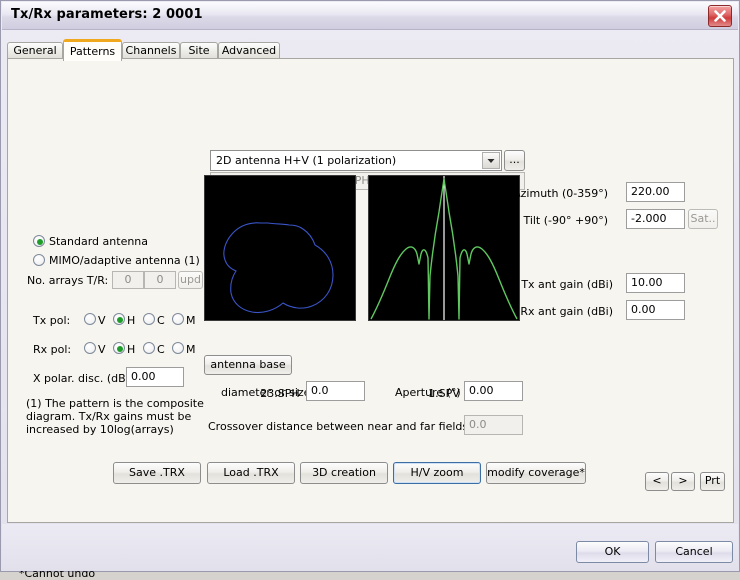 Image resolution: width=740 pixels, height=580 pixels. I want to click on update-arrays-button: upd, so click(190, 280).